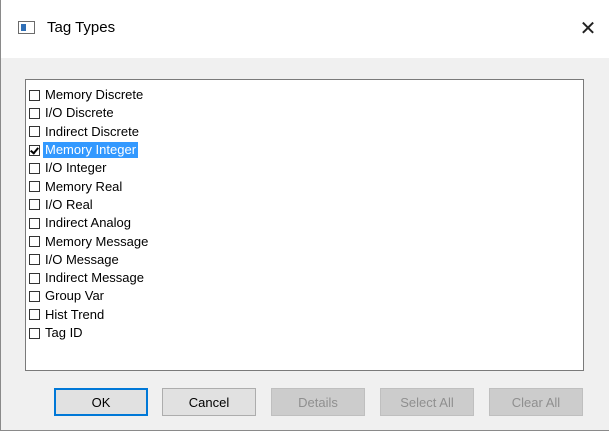  I want to click on list-item-label: Indirect Message, so click(94, 278).